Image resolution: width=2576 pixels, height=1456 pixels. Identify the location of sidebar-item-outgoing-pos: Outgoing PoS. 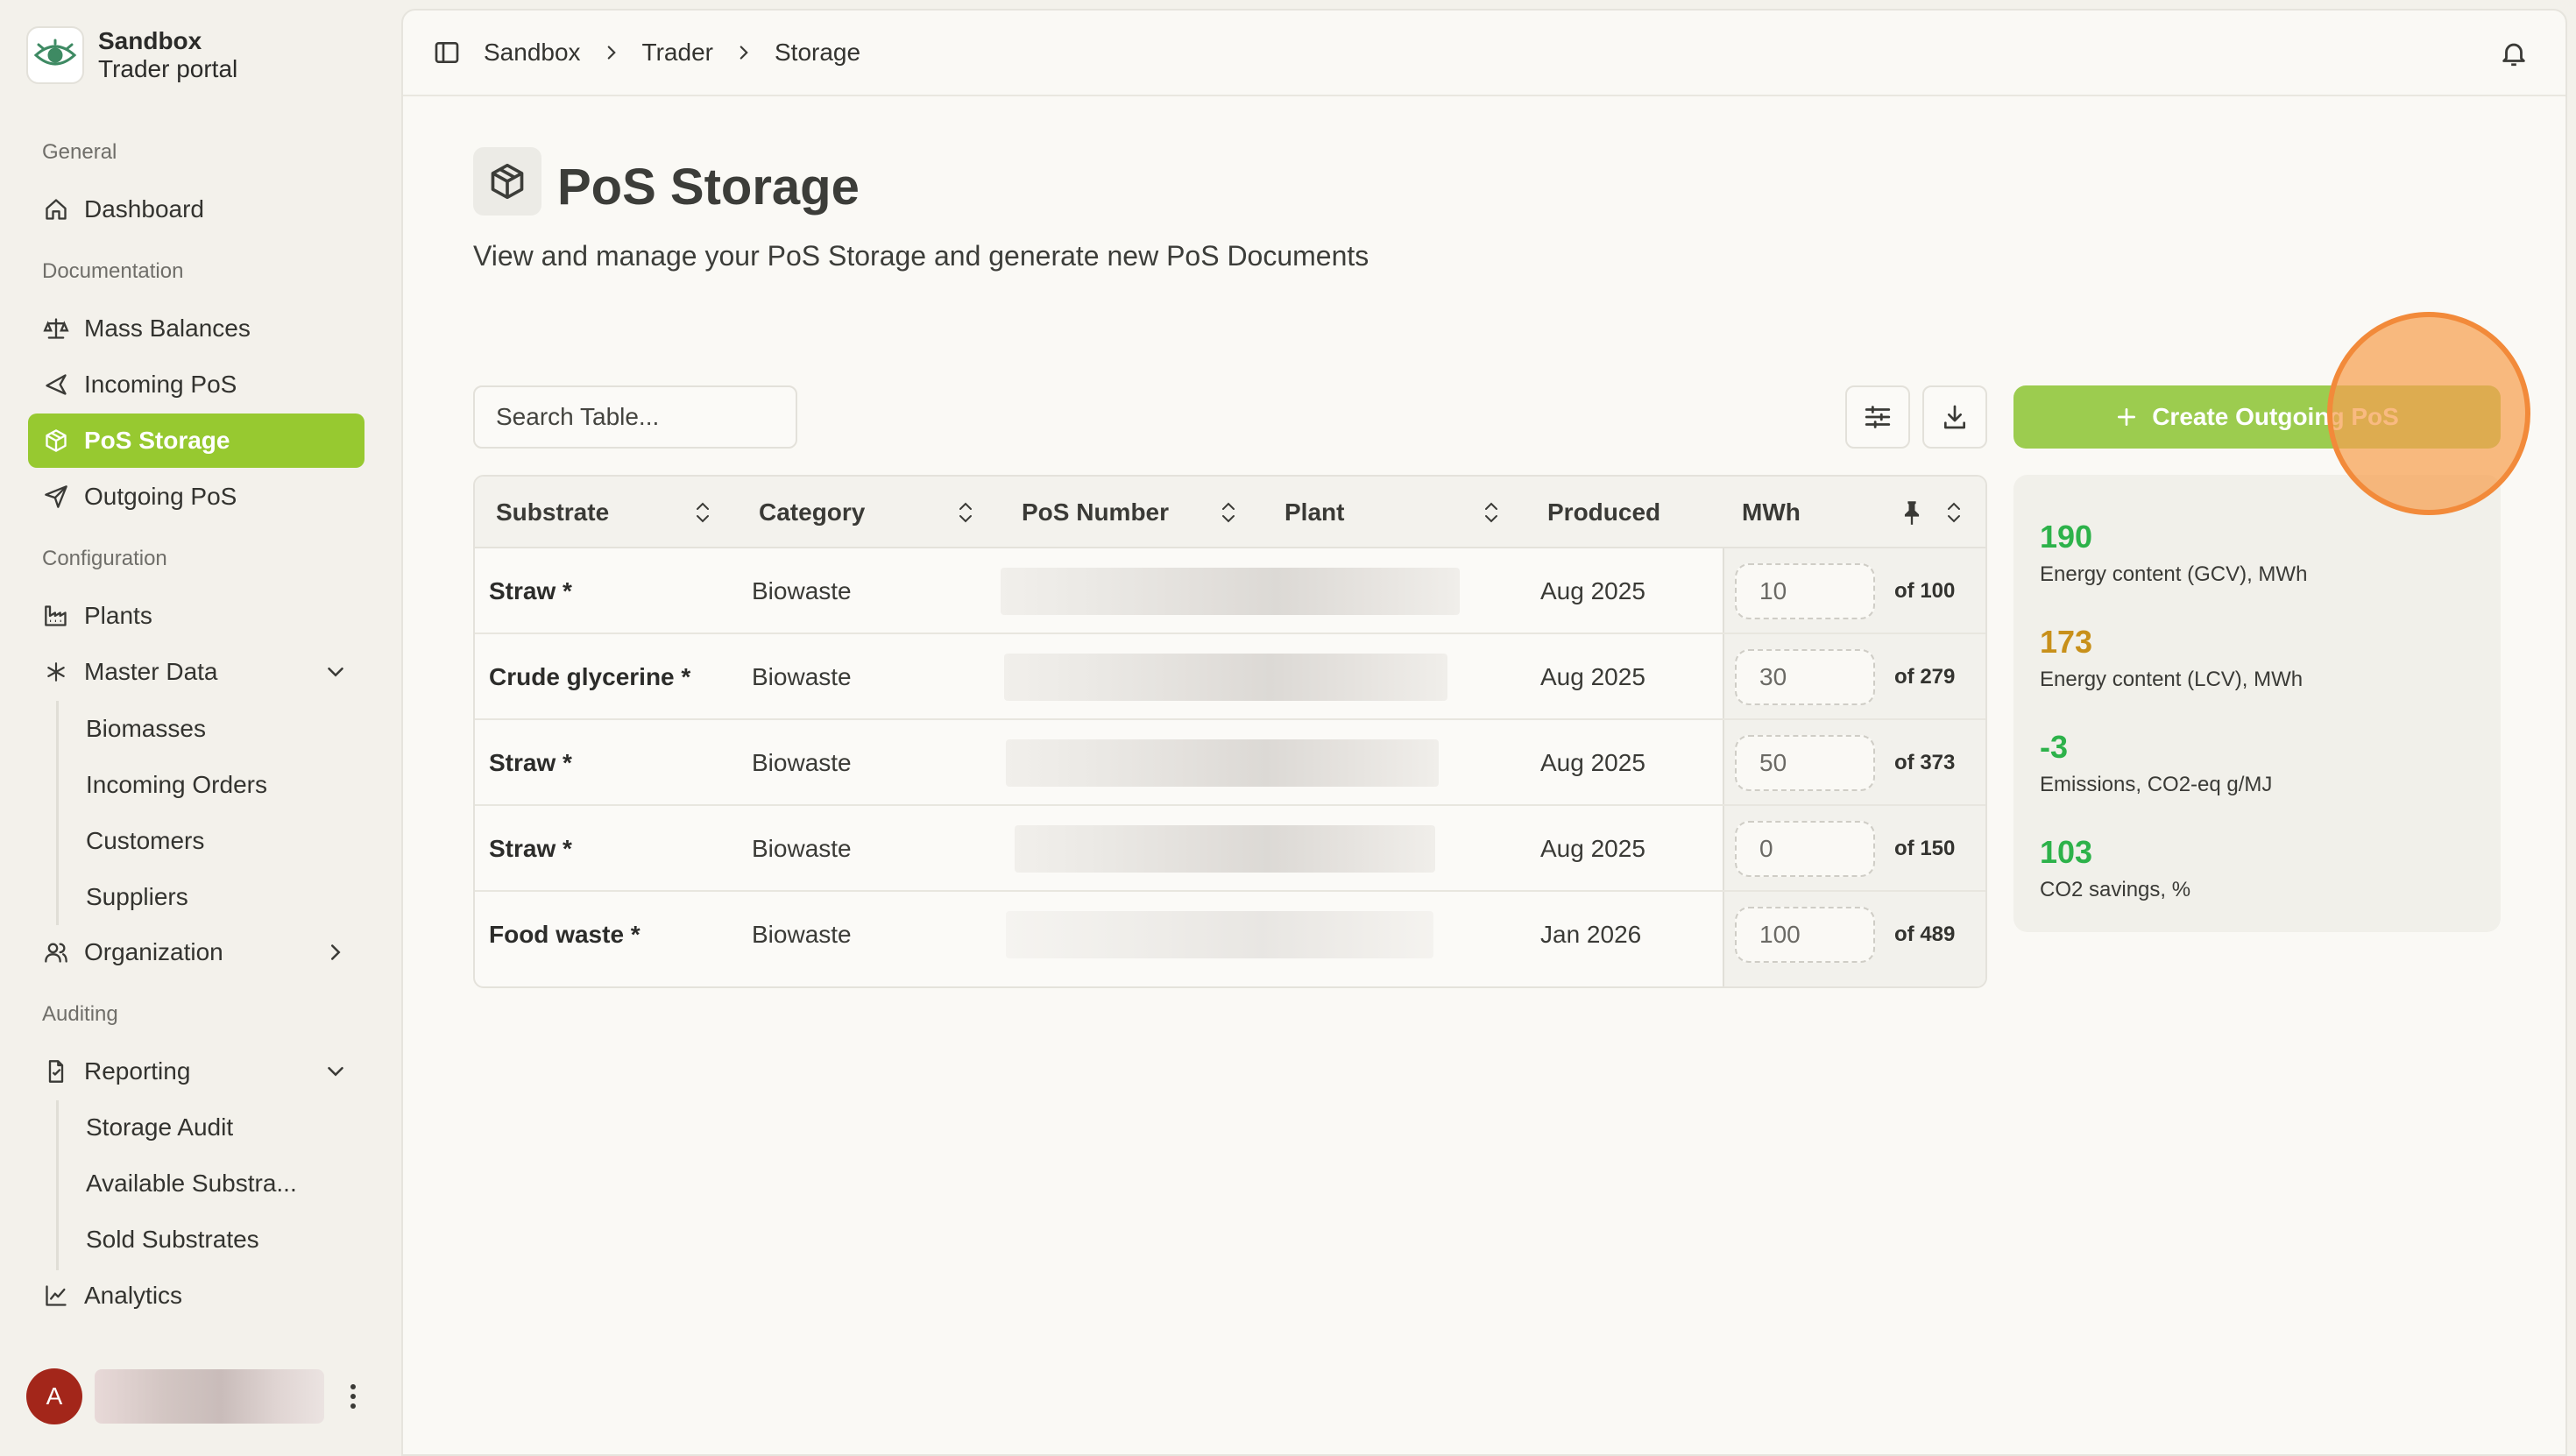
(196, 497).